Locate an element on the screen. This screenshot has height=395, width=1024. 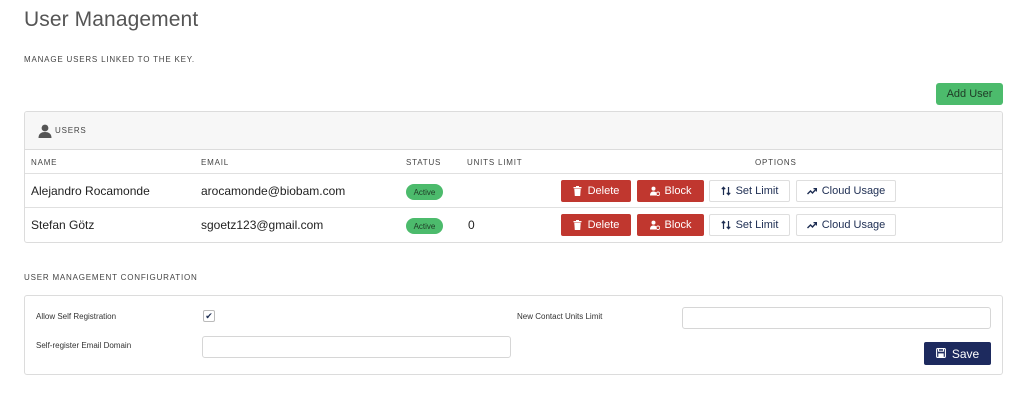
column-header-name: NAME is located at coordinates (44, 162).